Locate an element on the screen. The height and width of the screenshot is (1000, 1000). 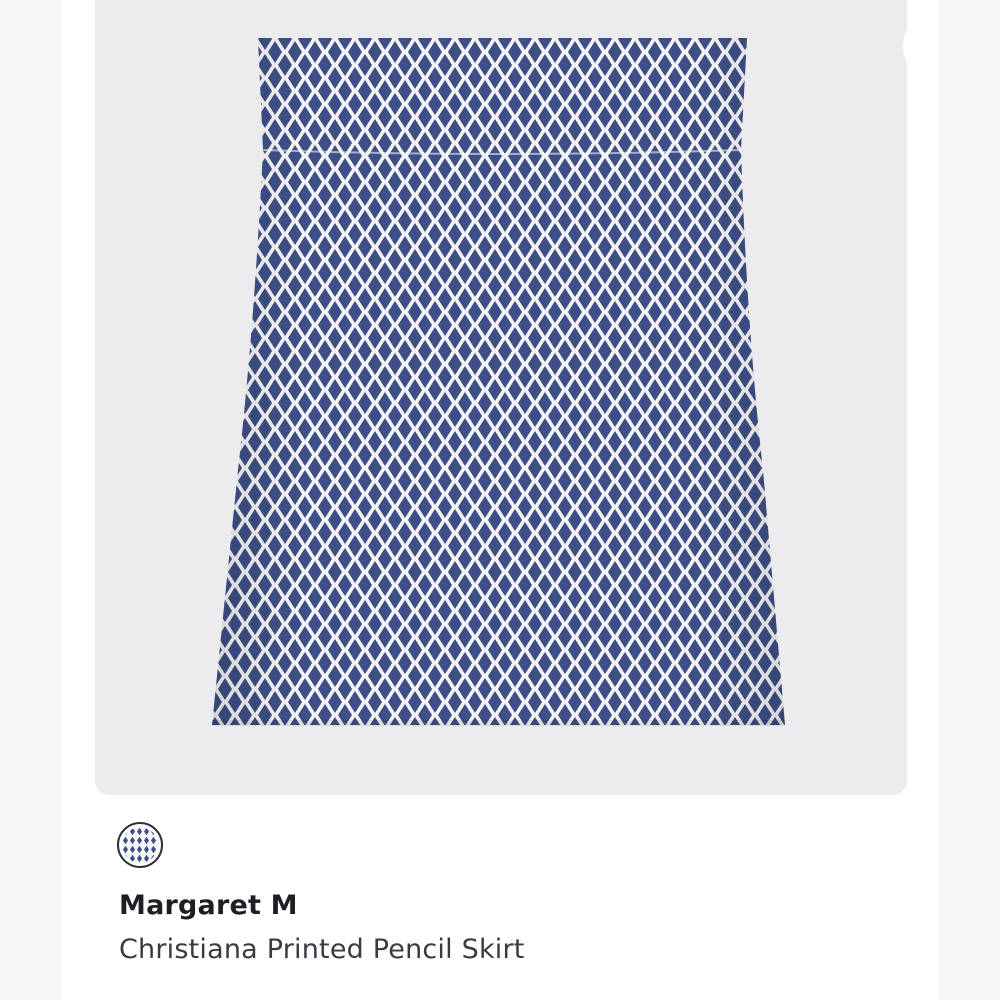
color-swatch is located at coordinates (140, 845).